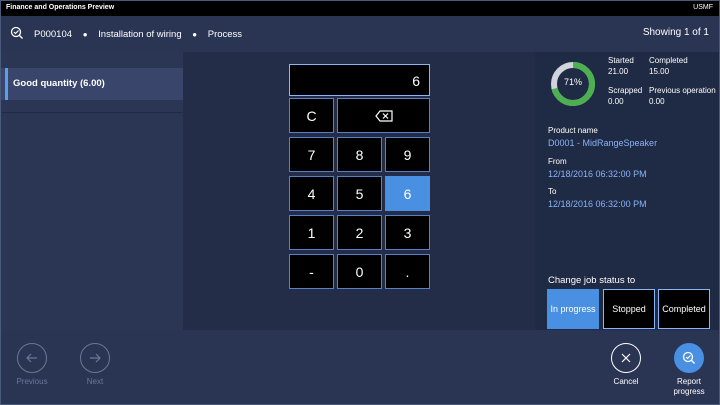  What do you see at coordinates (625, 90) in the screenshot?
I see `scrapped-label: Scrapped` at bounding box center [625, 90].